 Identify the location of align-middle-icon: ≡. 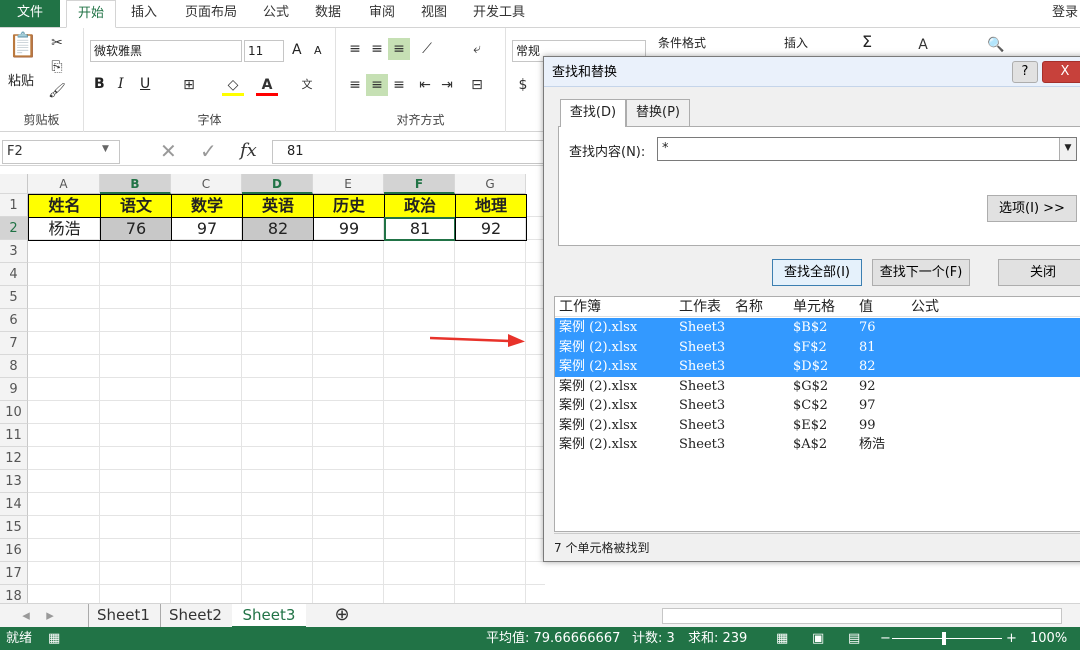
(377, 49).